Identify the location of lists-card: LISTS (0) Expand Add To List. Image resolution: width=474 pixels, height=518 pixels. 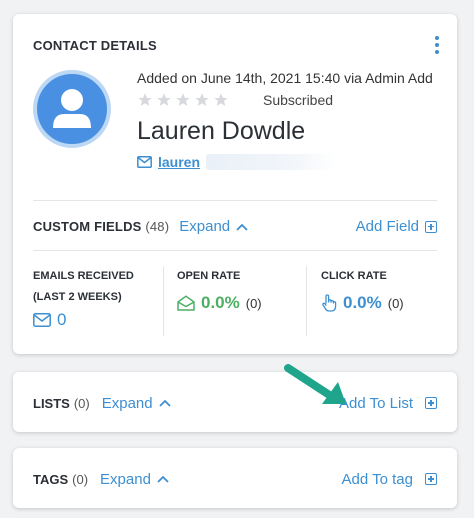
(235, 402).